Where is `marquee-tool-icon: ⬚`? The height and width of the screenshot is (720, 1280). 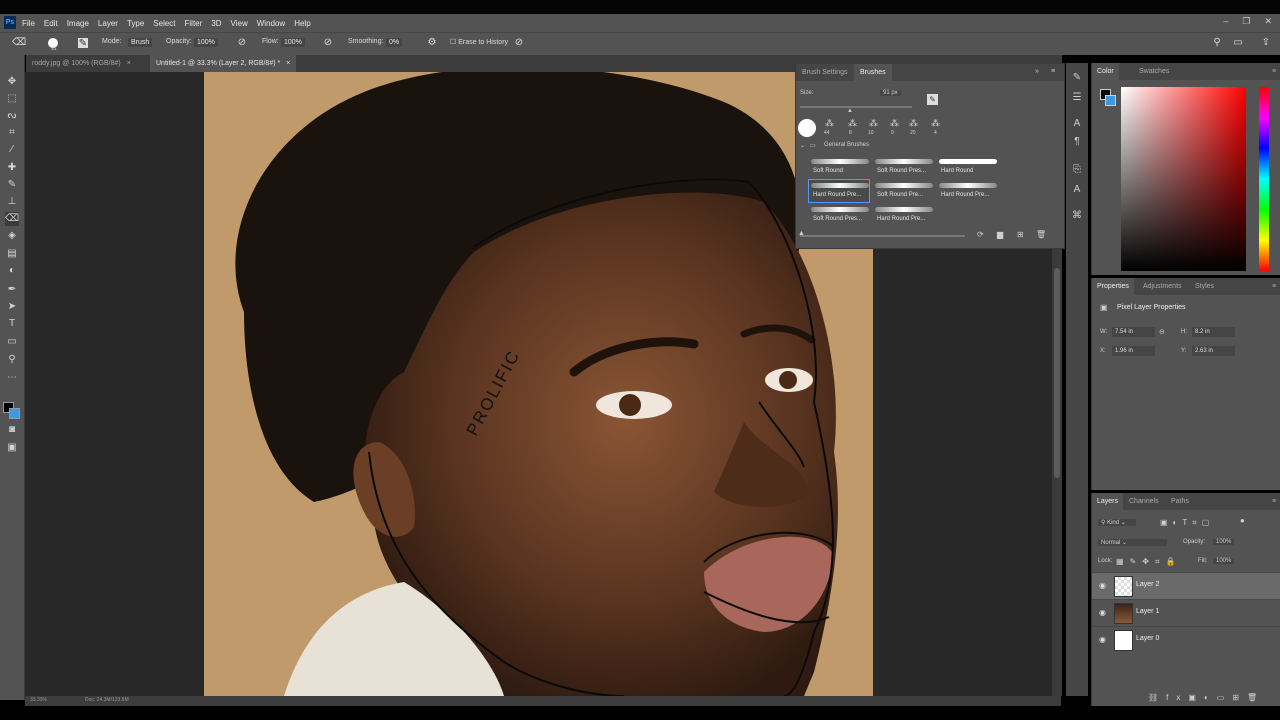 marquee-tool-icon: ⬚ is located at coordinates (12, 99).